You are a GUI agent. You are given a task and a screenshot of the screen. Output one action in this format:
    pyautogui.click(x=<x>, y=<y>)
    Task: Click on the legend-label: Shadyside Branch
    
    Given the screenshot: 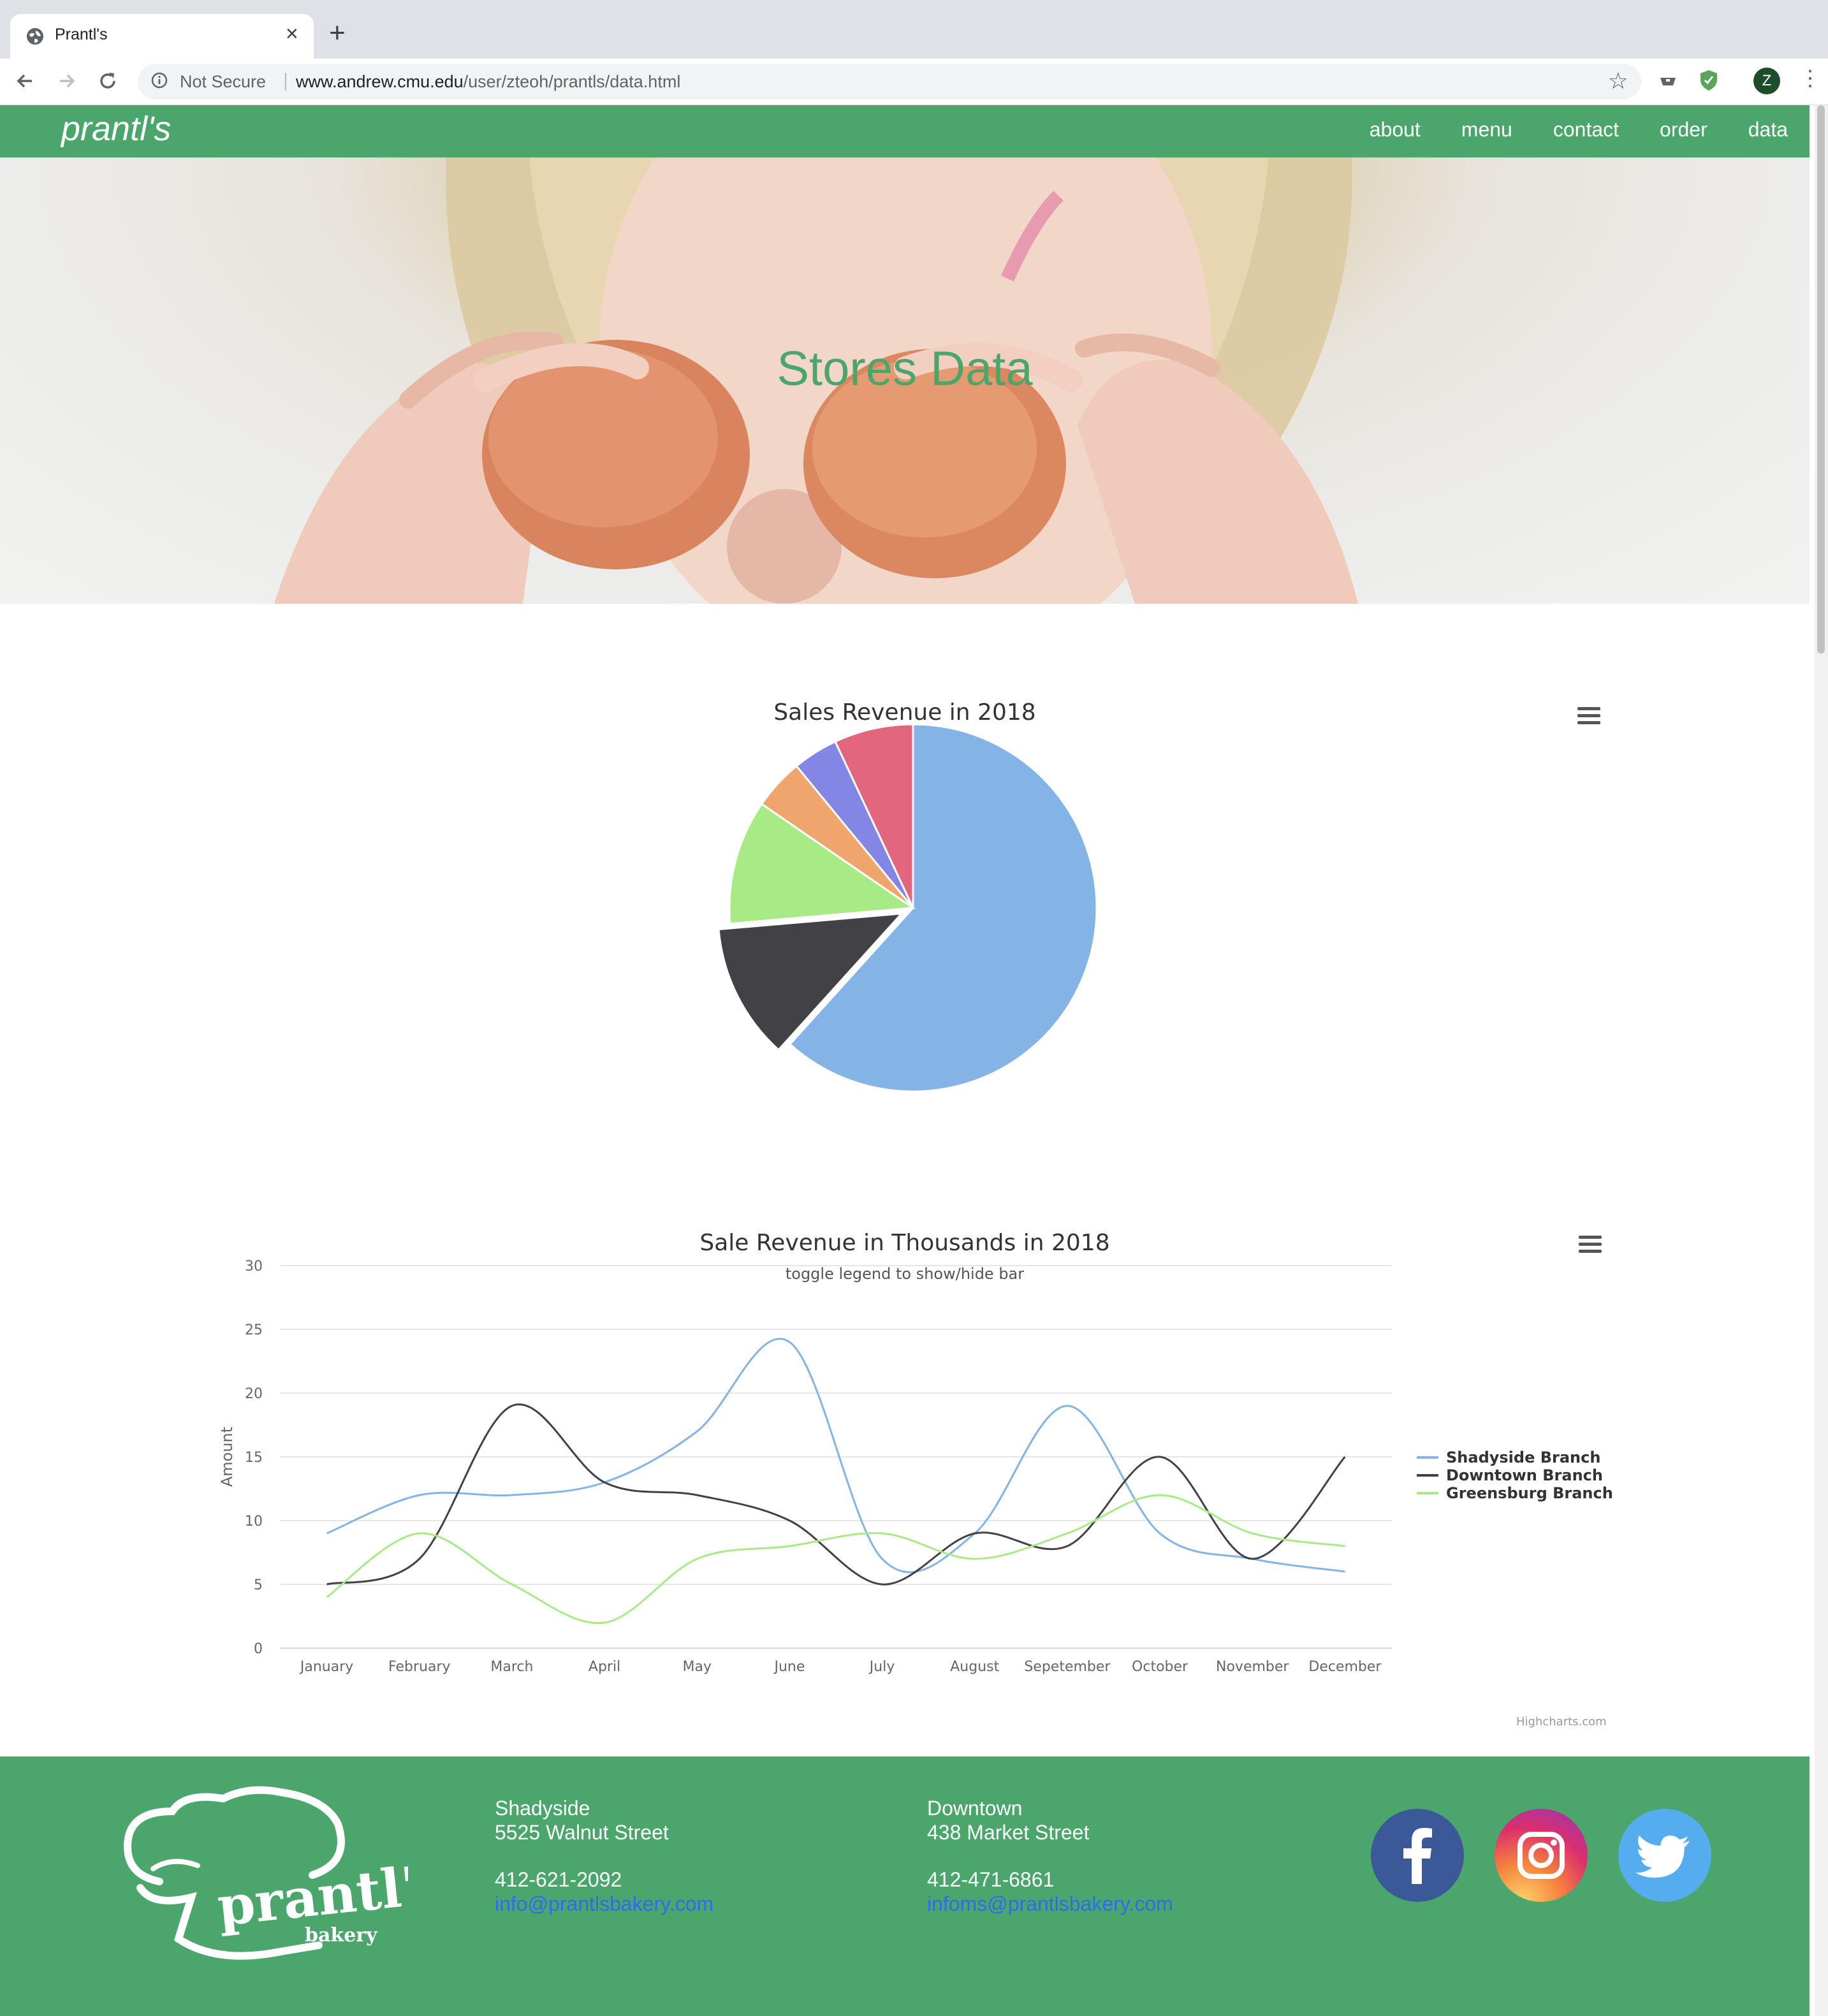 What is the action you would take?
    pyautogui.click(x=1523, y=1458)
    